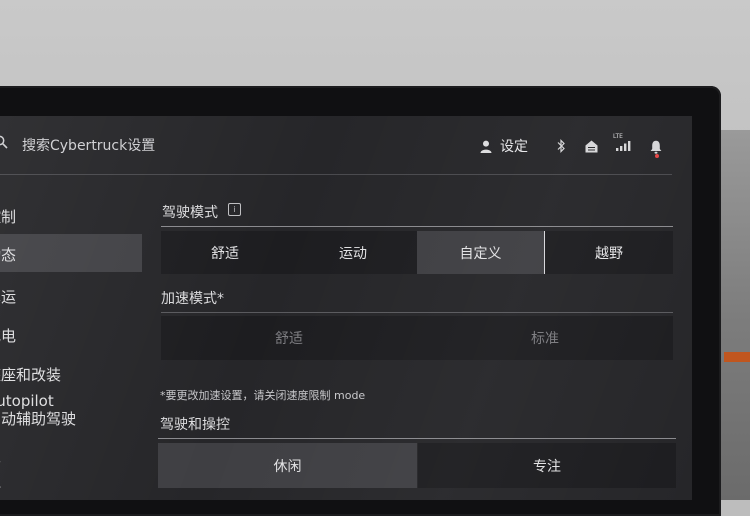 The height and width of the screenshot is (516, 750). What do you see at coordinates (38, 419) in the screenshot?
I see `sidebar-item-sublabel: 自动辅助驾驶` at bounding box center [38, 419].